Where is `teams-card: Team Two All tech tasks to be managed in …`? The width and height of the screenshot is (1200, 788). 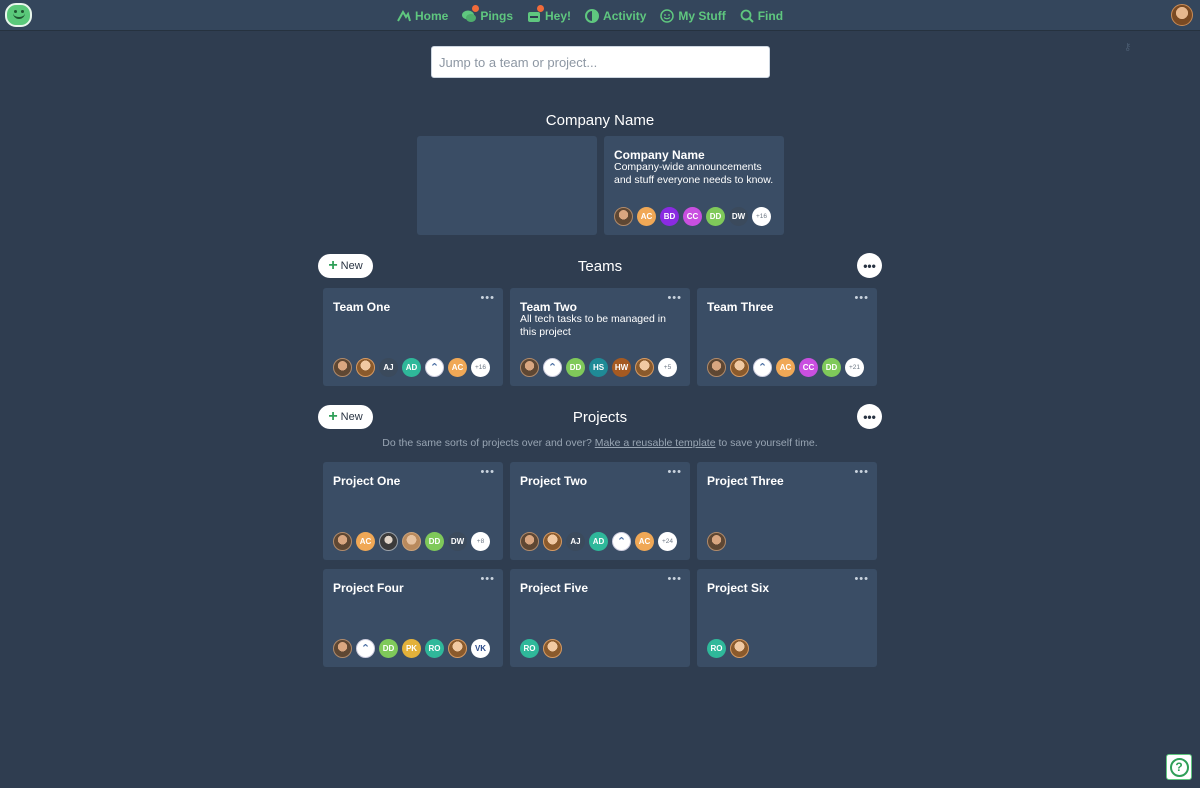 teams-card: Team Two All tech tasks to be managed in … is located at coordinates (600, 337).